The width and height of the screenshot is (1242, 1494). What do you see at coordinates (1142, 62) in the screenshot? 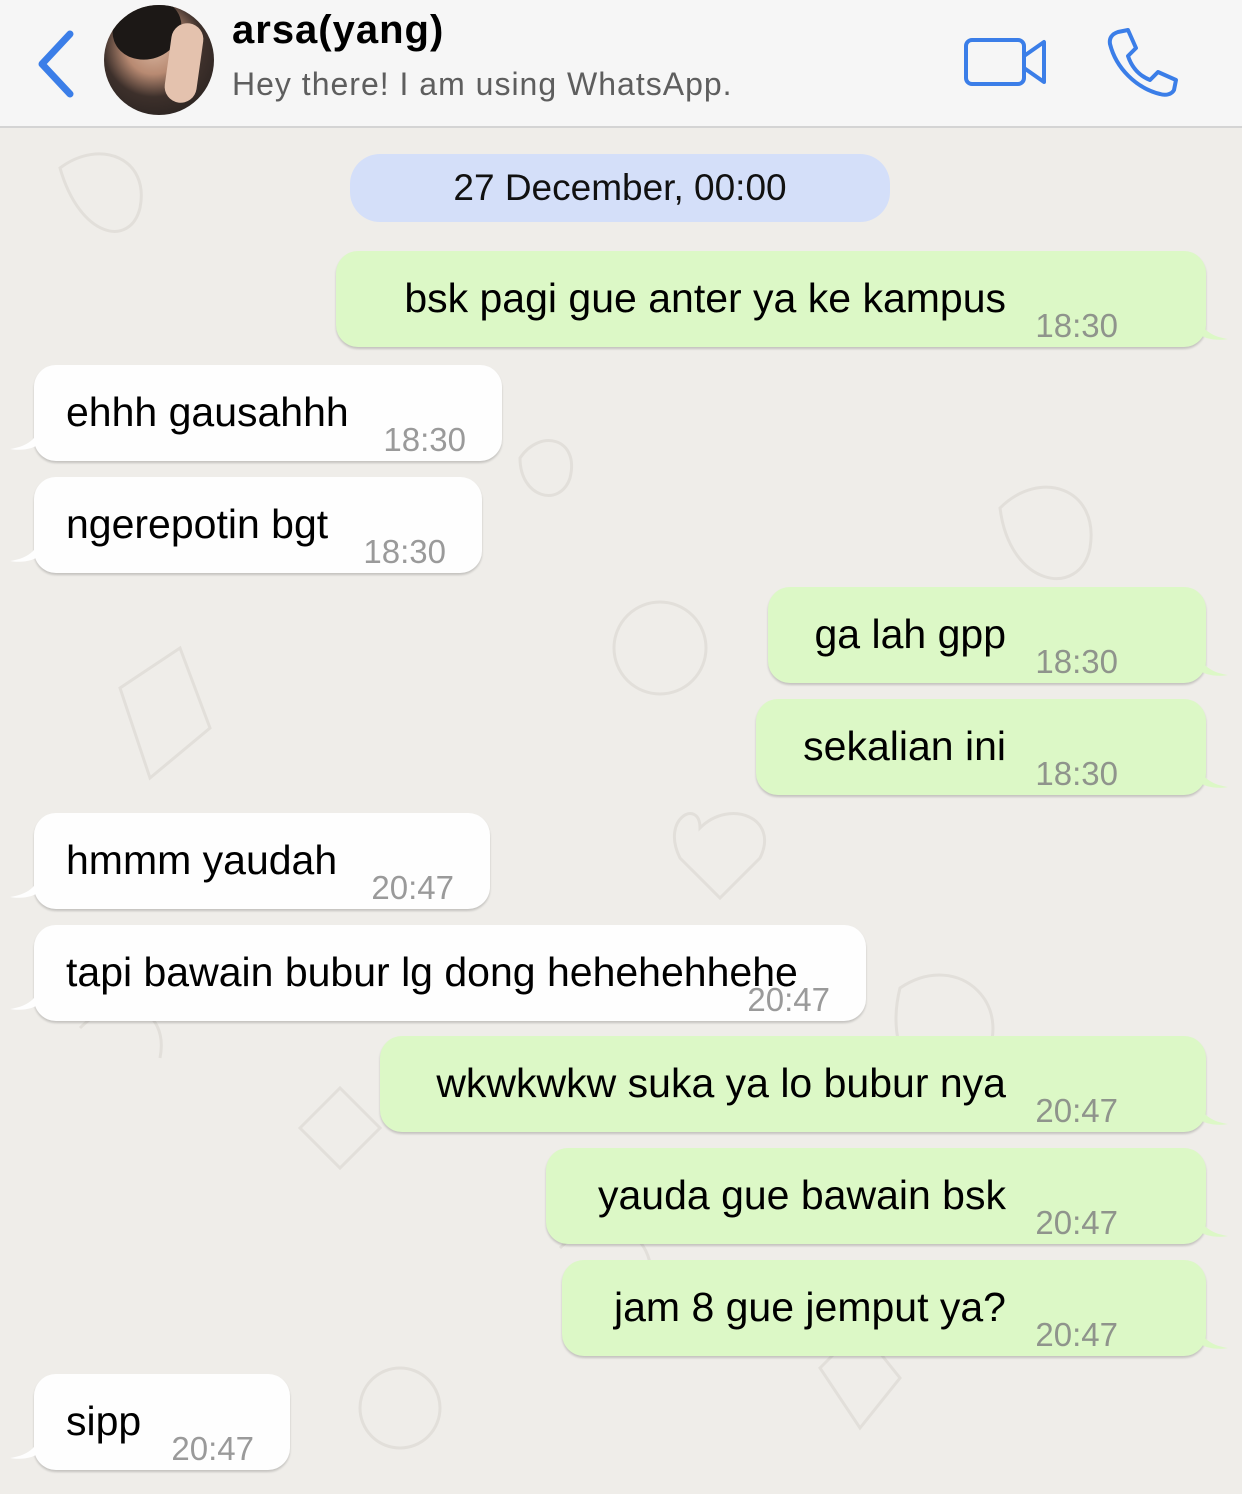
I see `phone-icon` at bounding box center [1142, 62].